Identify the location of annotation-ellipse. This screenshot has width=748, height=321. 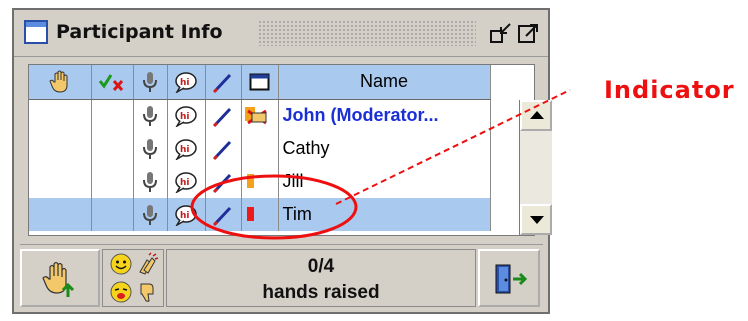
(274, 207).